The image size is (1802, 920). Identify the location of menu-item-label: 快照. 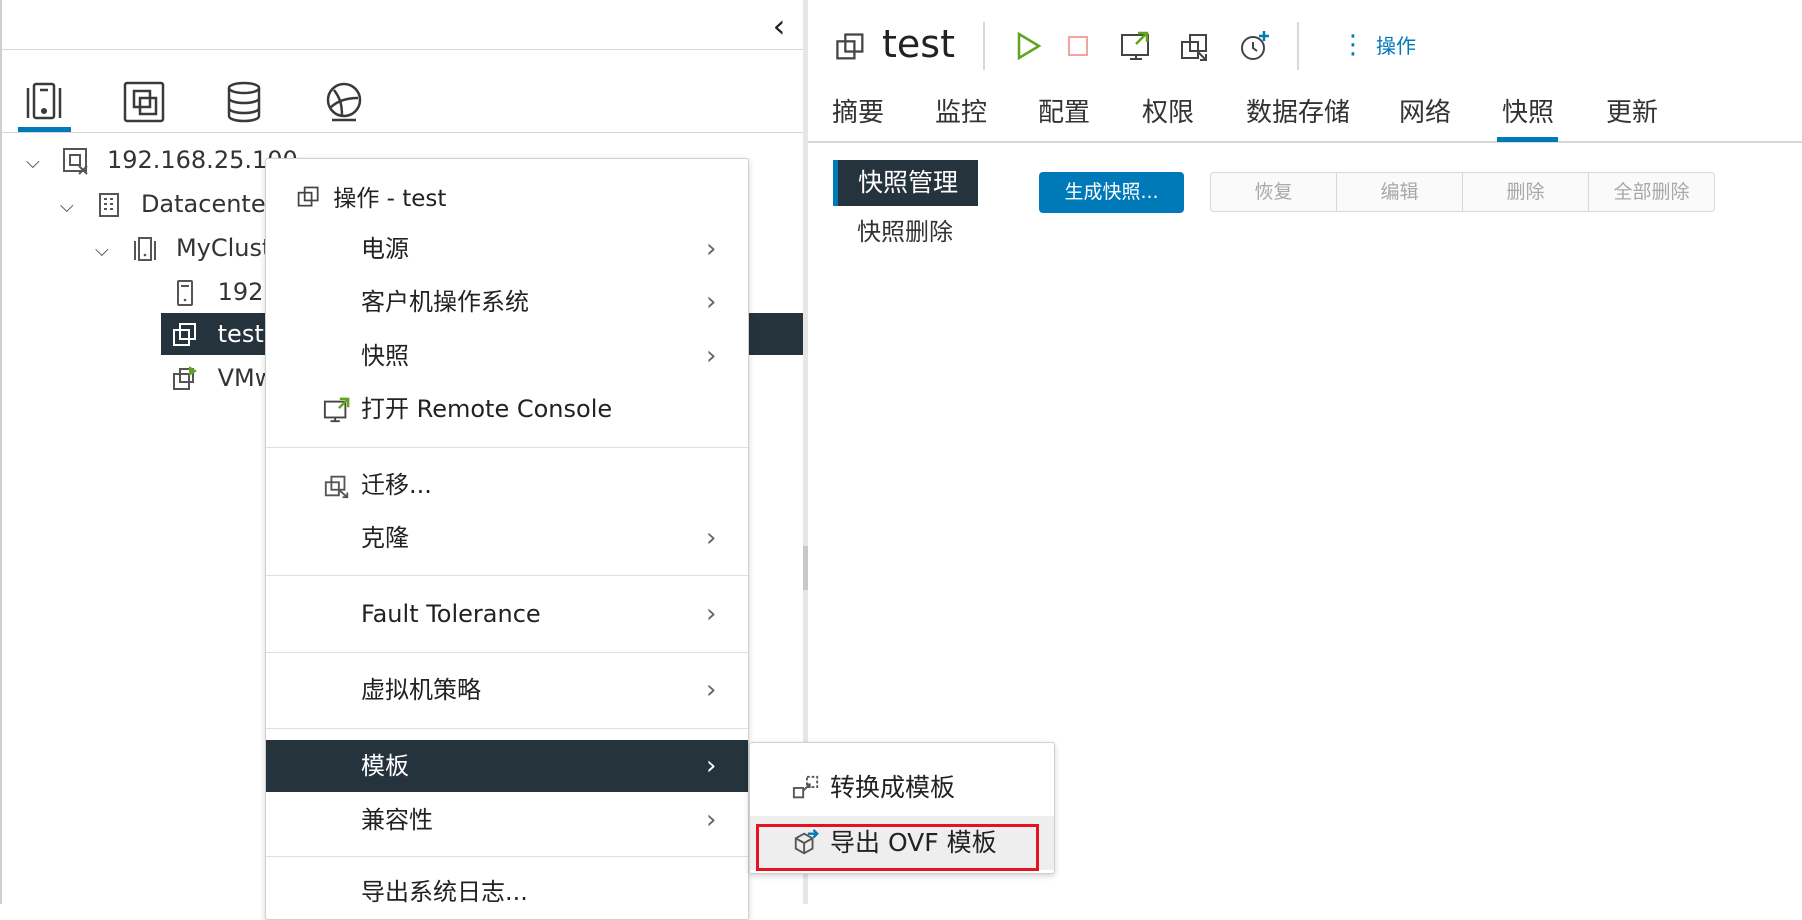
(385, 356).